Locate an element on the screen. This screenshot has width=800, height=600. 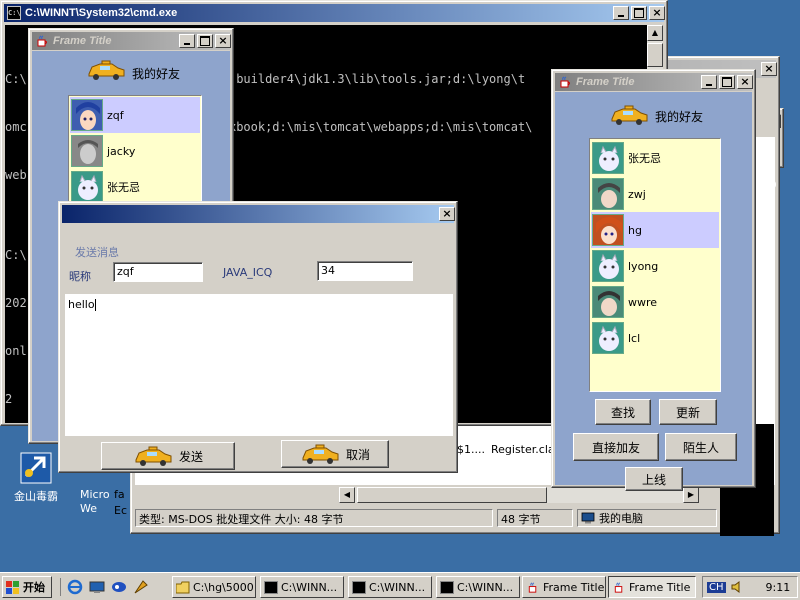
friend-item: hg is located at coordinates (655, 230).